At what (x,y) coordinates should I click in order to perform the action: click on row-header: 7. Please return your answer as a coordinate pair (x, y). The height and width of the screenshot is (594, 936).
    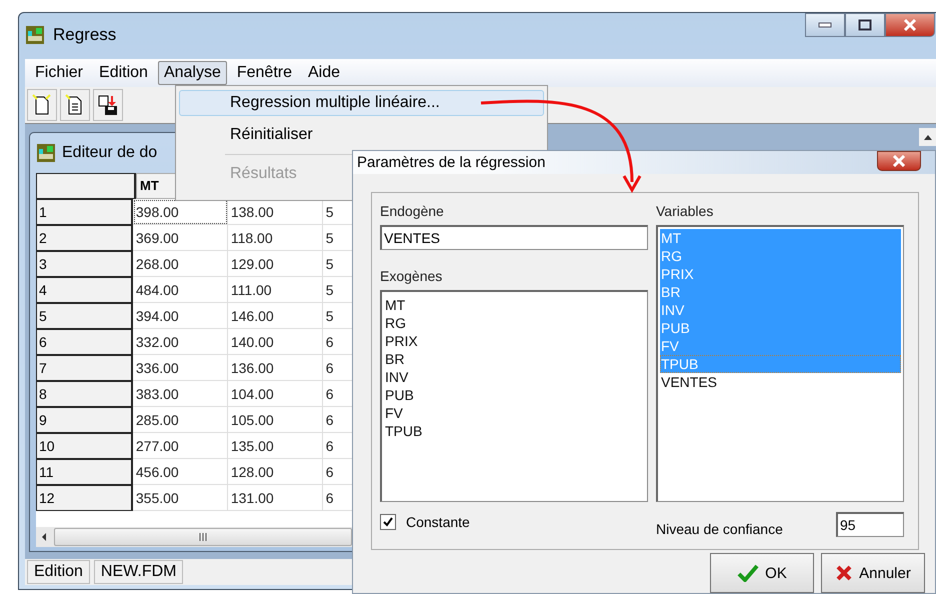
    Looking at the image, I should click on (84, 368).